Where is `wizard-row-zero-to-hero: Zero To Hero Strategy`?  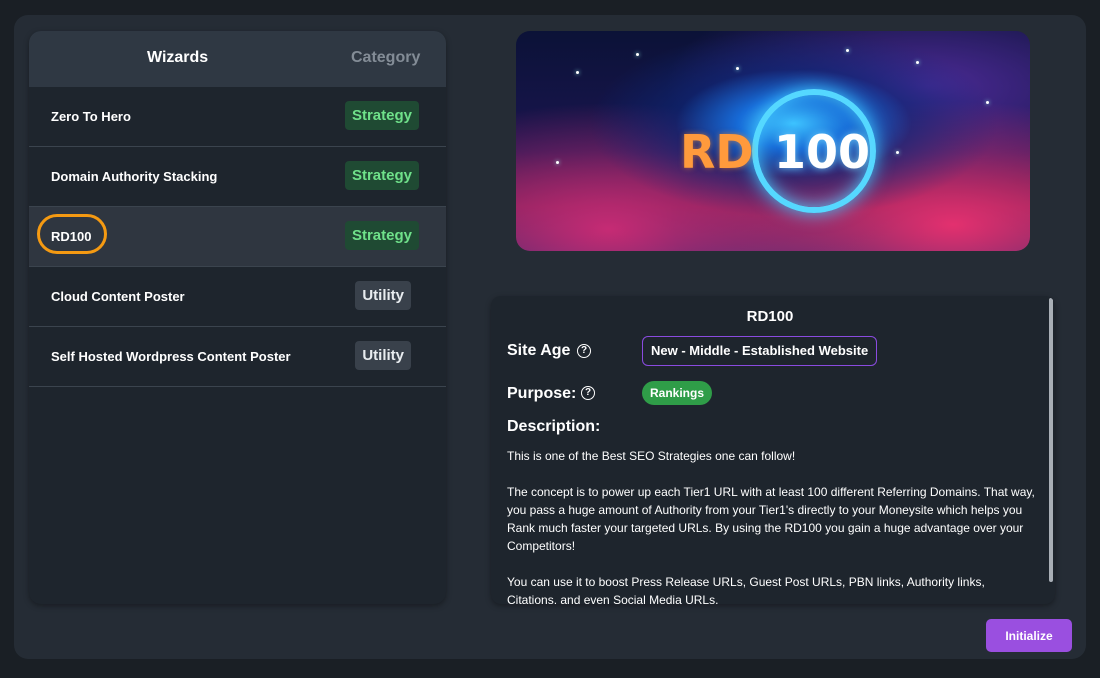
wizard-row-zero-to-hero: Zero To Hero Strategy is located at coordinates (237, 117).